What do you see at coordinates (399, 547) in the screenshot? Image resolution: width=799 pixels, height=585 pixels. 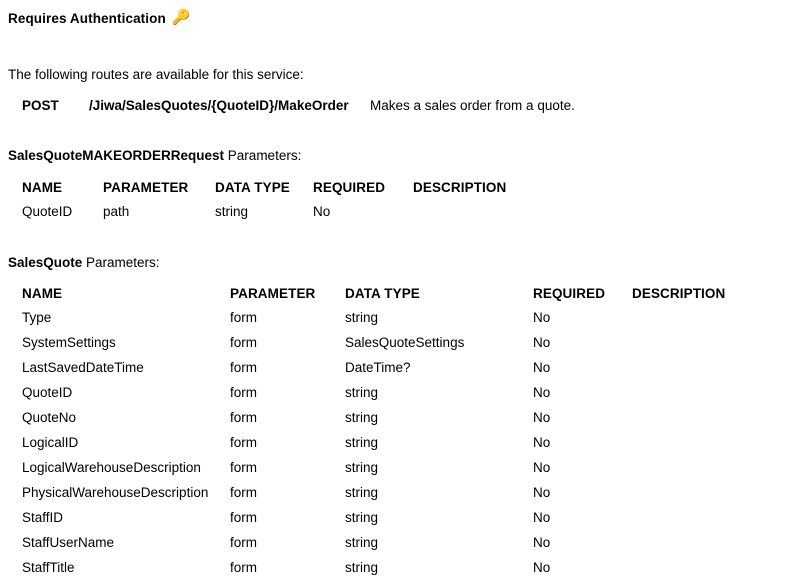 I see `table-row: StaffUserName form string No` at bounding box center [399, 547].